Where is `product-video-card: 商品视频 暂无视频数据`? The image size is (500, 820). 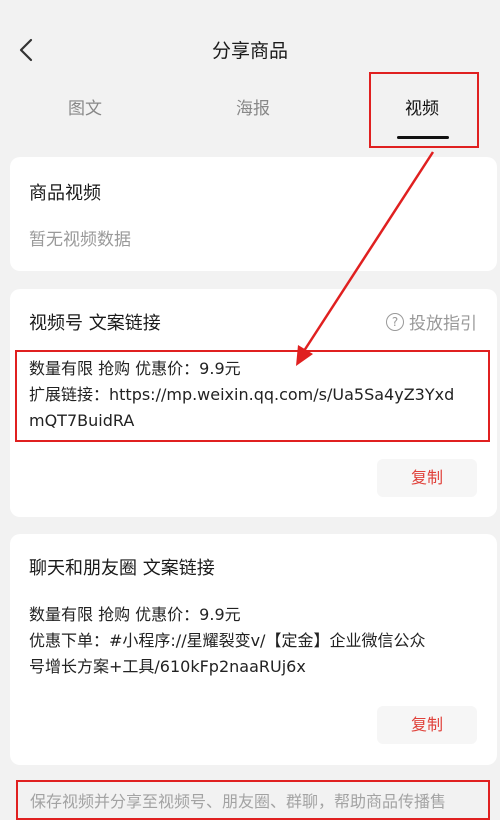
product-video-card: 商品视频 暂无视频数据 is located at coordinates (253, 214).